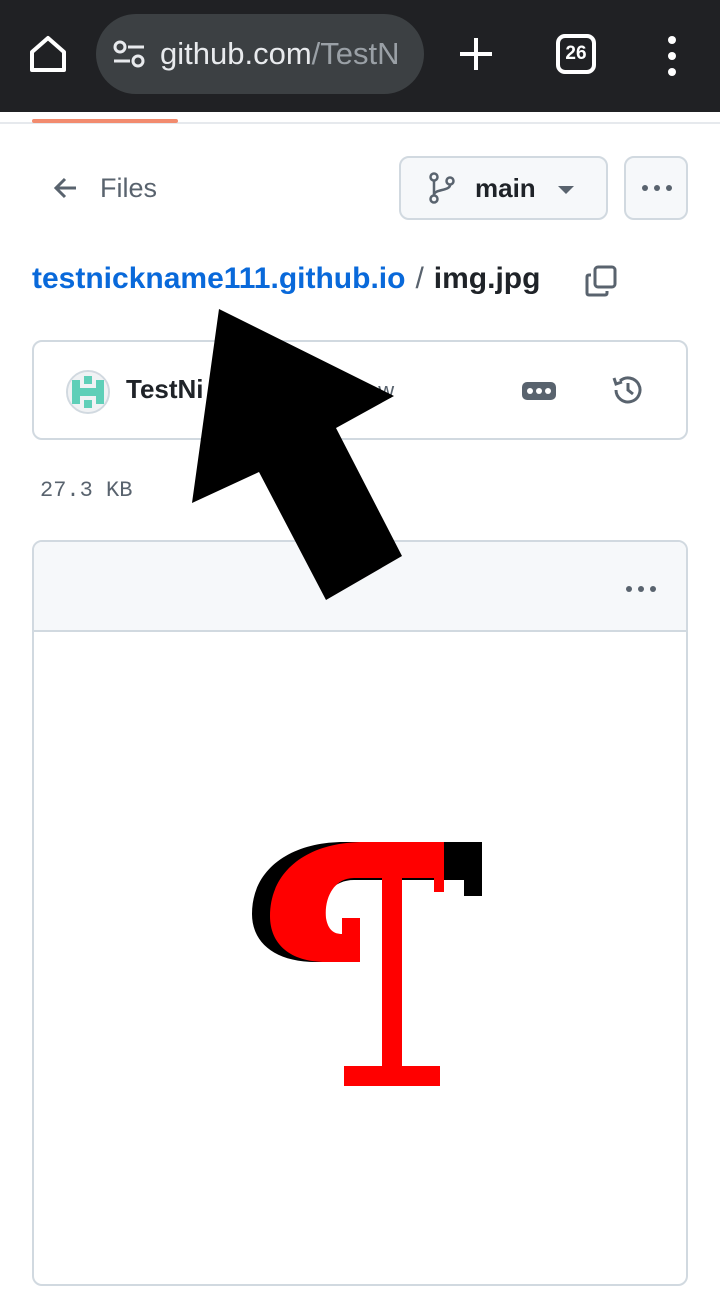 This screenshot has width=720, height=1306. I want to click on viewer-actions-button, so click(636, 588).